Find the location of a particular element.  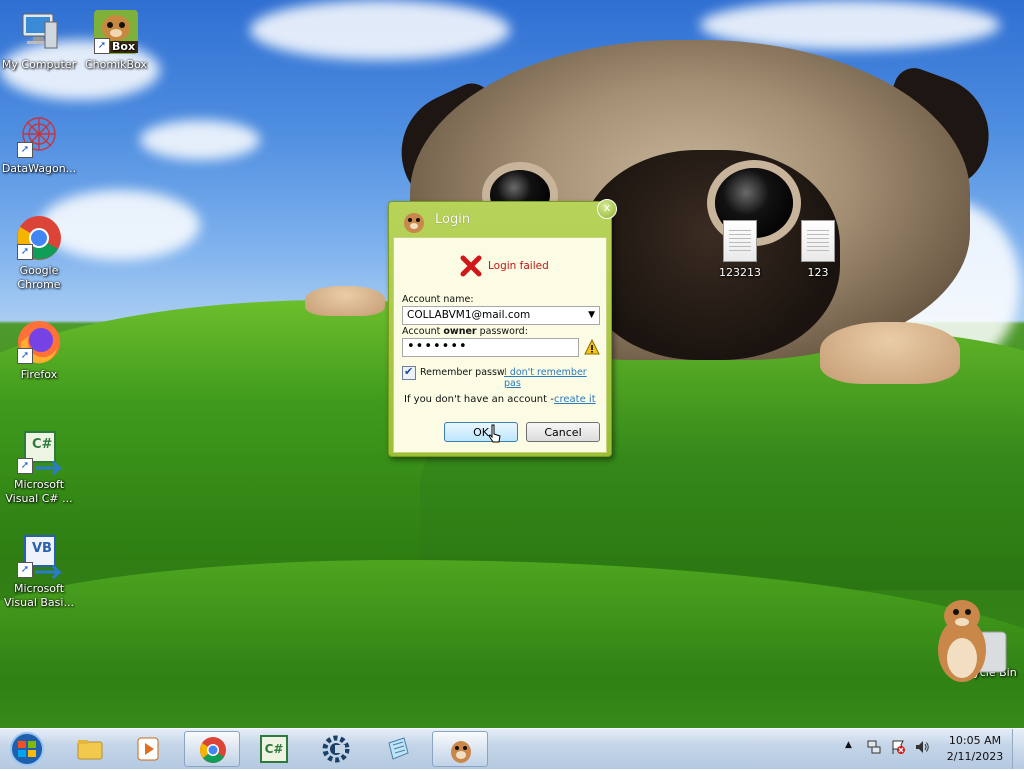

cancel-button: Cancel is located at coordinates (563, 432).